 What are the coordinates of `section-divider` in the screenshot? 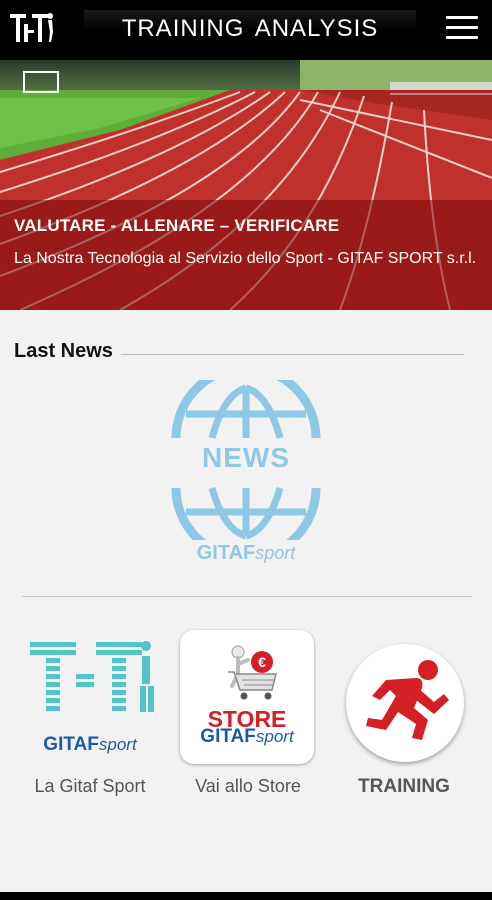 It's located at (292, 354).